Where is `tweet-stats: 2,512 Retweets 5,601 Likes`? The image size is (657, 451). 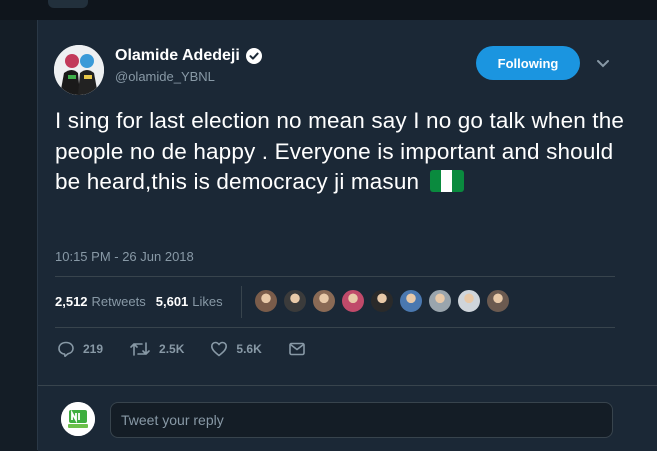
tweet-stats: 2,512 Retweets 5,601 Likes is located at coordinates (144, 301).